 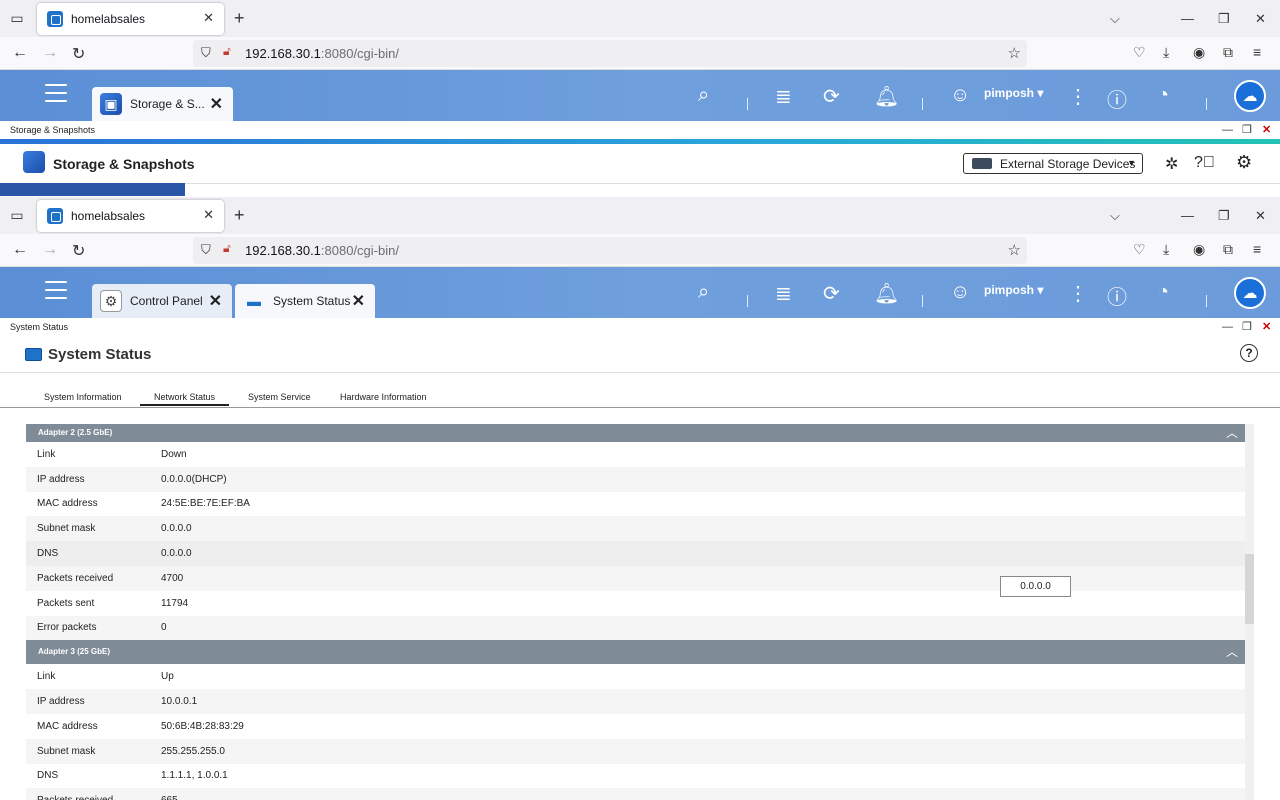 I want to click on site-favicon-icon, so click(x=55, y=19).